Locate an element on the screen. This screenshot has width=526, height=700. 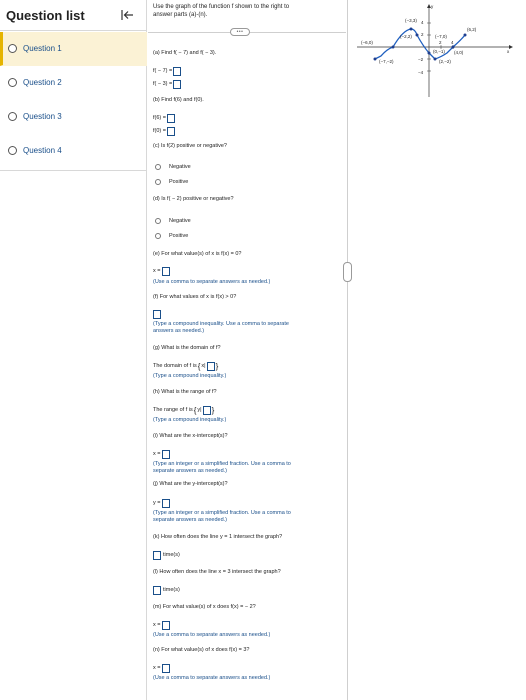
part-i-row: x = is located at coordinates (161, 454).